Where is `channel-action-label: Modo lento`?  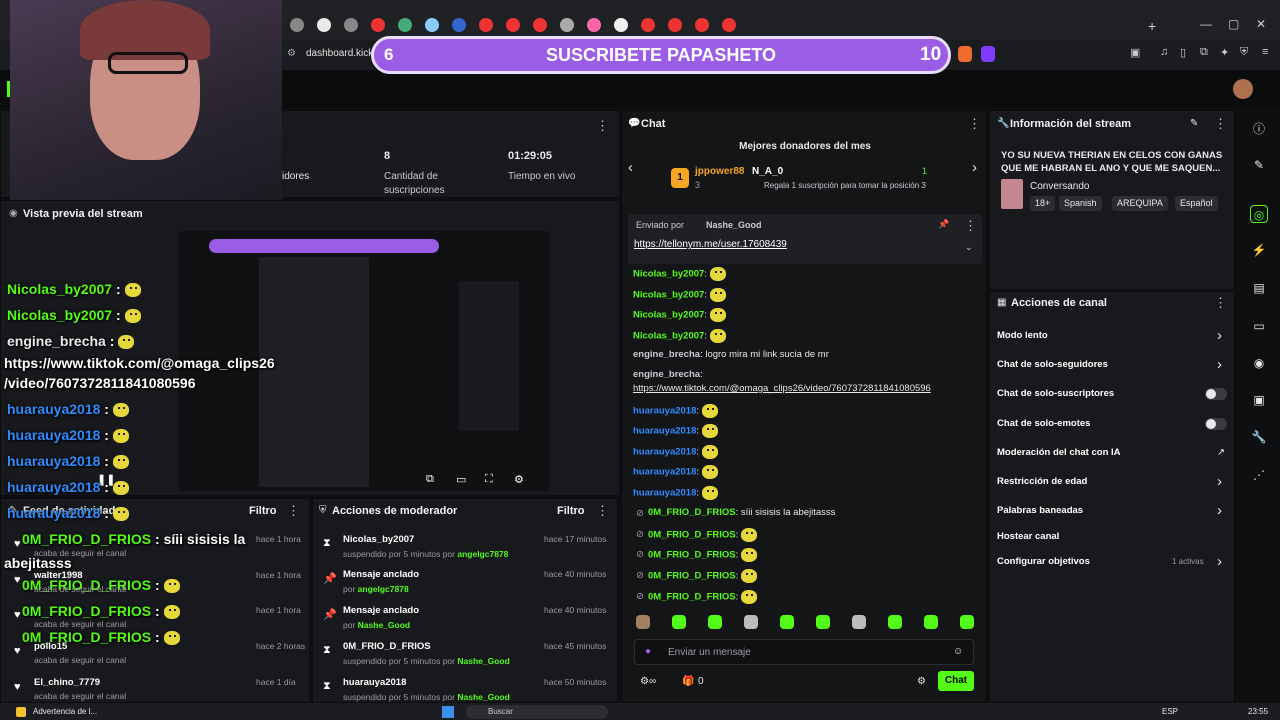
channel-action-label: Modo lento is located at coordinates (1022, 335).